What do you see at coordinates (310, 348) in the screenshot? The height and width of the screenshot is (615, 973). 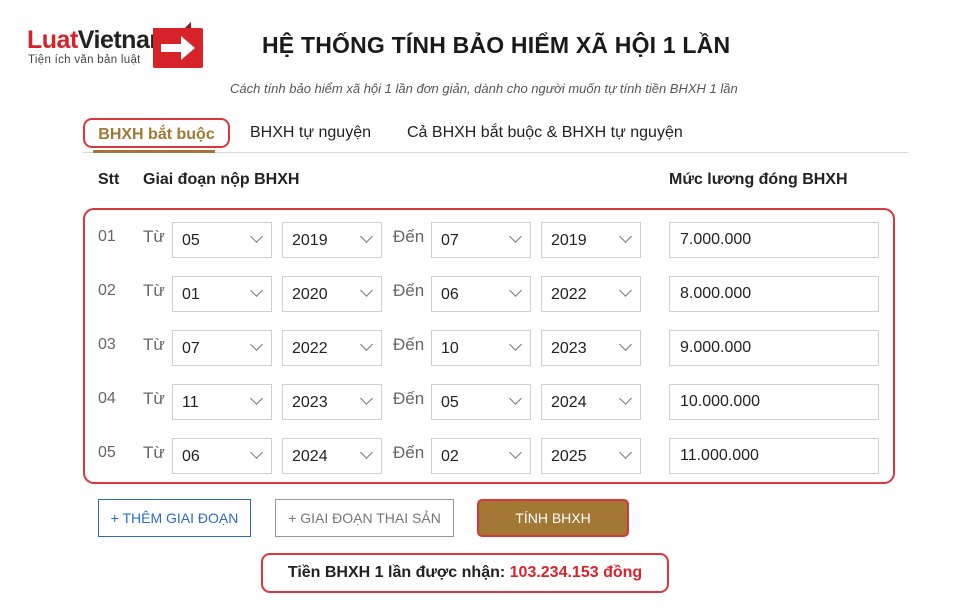 I see `from-year-value: 2022` at bounding box center [310, 348].